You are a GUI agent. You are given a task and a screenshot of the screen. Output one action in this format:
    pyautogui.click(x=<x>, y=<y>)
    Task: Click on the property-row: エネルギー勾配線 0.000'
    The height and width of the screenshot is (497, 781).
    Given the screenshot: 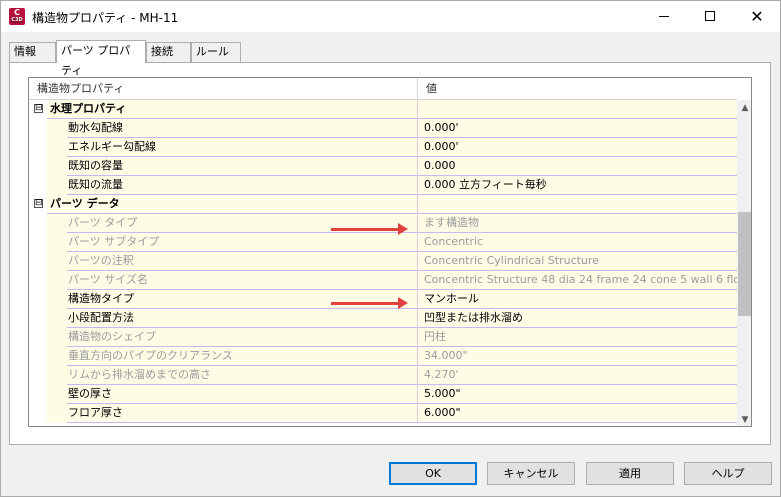 What is the action you would take?
    pyautogui.click(x=383, y=147)
    